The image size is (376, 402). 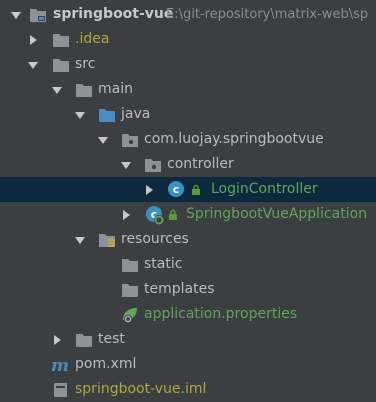 I want to click on folder-label-test: test, so click(x=111, y=339).